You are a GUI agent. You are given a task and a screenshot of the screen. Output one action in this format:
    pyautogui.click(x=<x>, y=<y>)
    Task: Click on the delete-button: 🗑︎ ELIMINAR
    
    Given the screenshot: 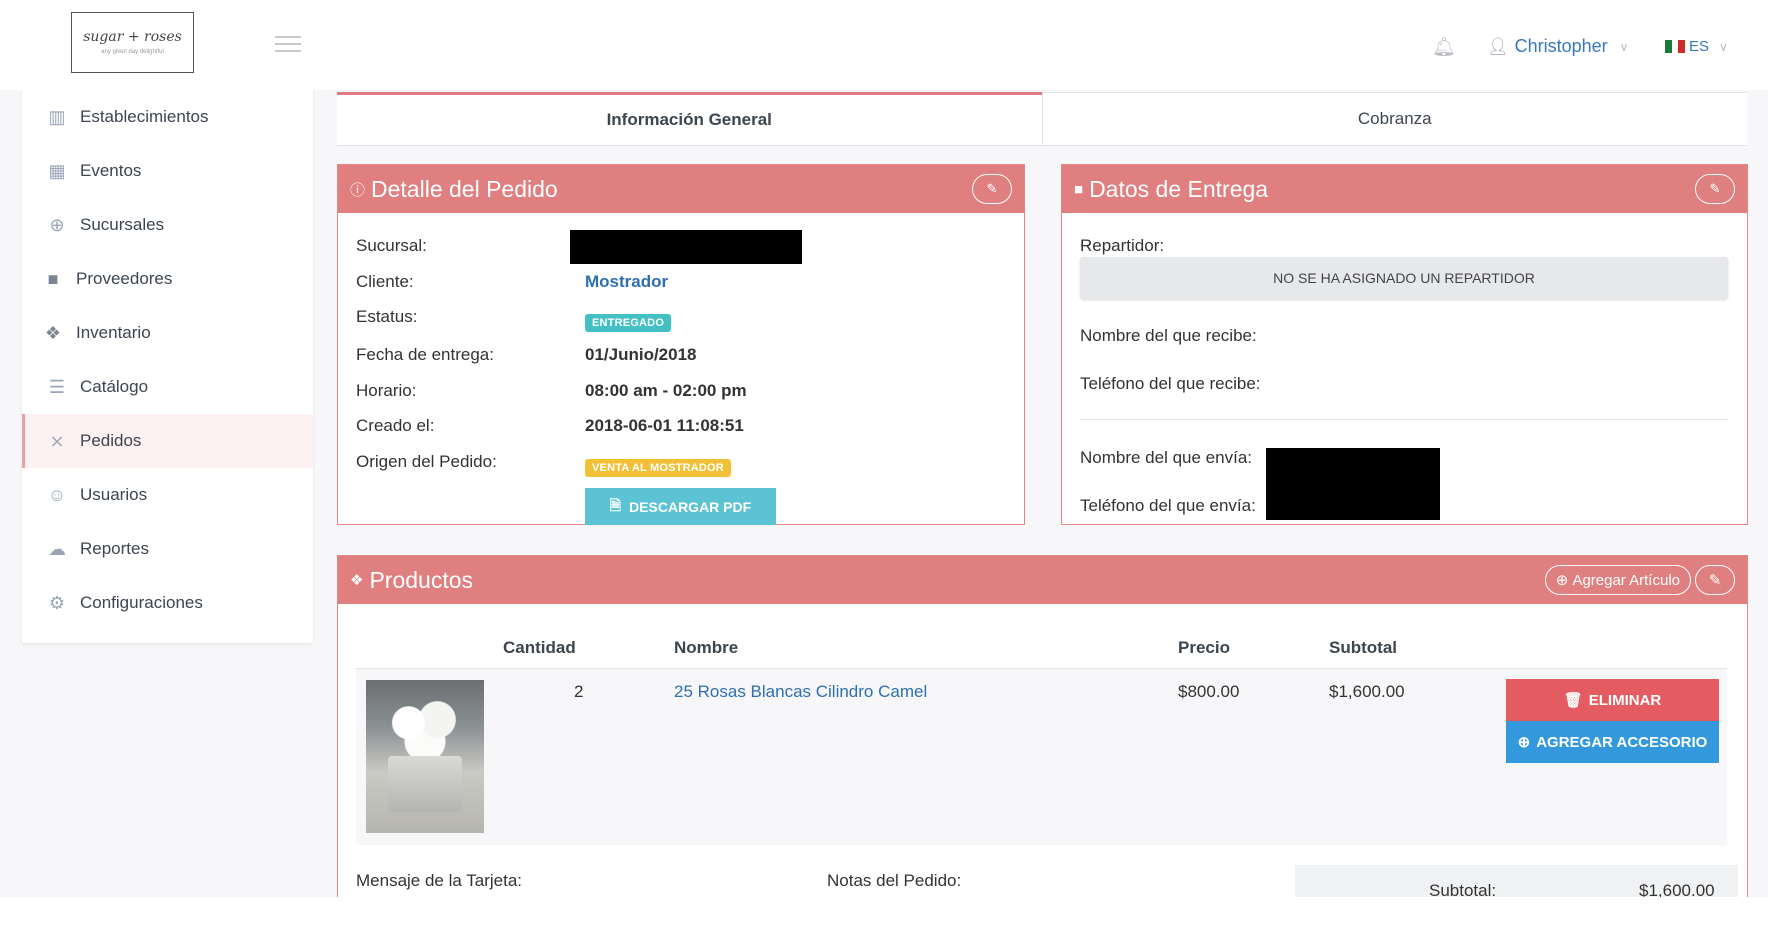 What is the action you would take?
    pyautogui.click(x=1612, y=700)
    